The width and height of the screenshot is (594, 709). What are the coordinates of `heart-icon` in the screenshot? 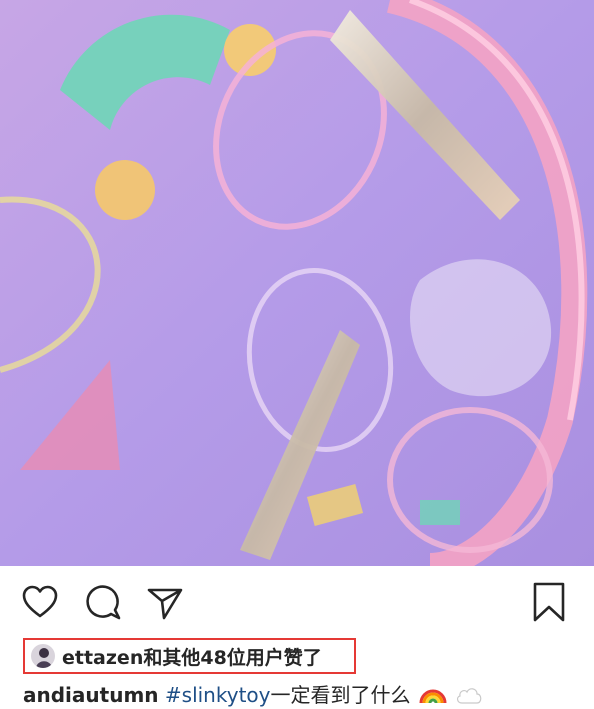 It's located at (40, 602).